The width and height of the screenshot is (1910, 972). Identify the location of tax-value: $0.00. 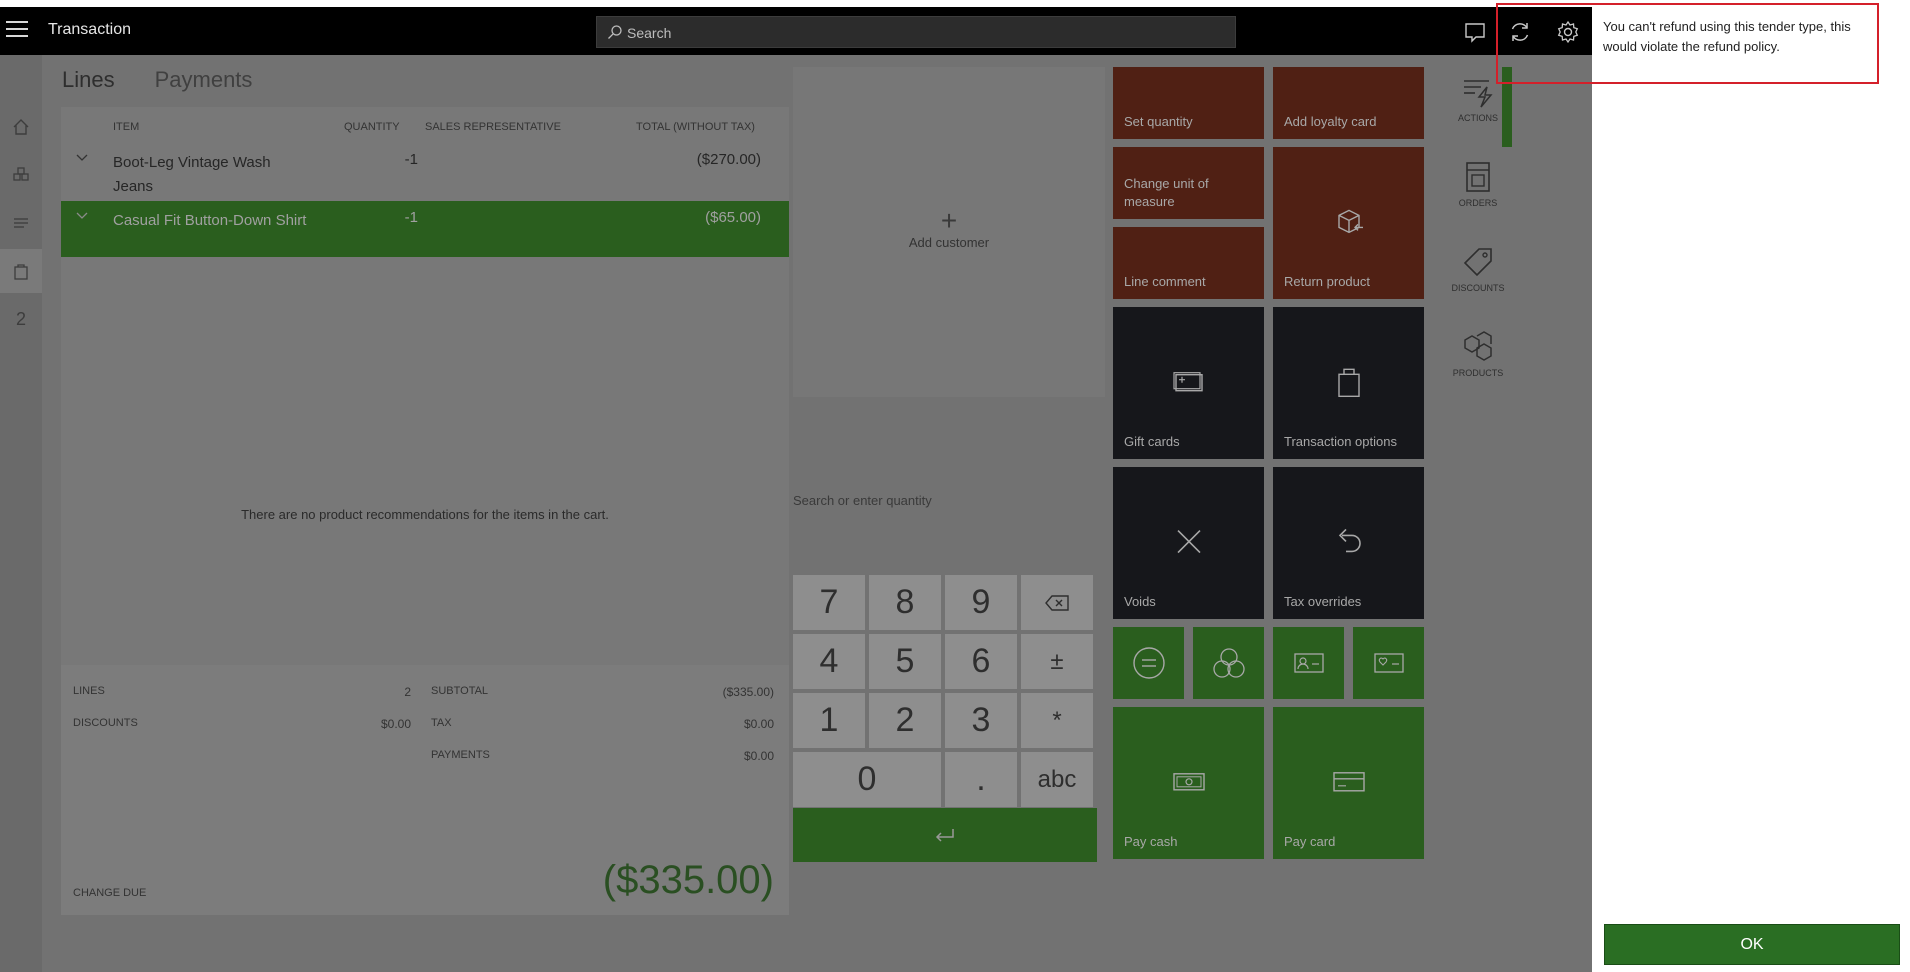
(758, 724).